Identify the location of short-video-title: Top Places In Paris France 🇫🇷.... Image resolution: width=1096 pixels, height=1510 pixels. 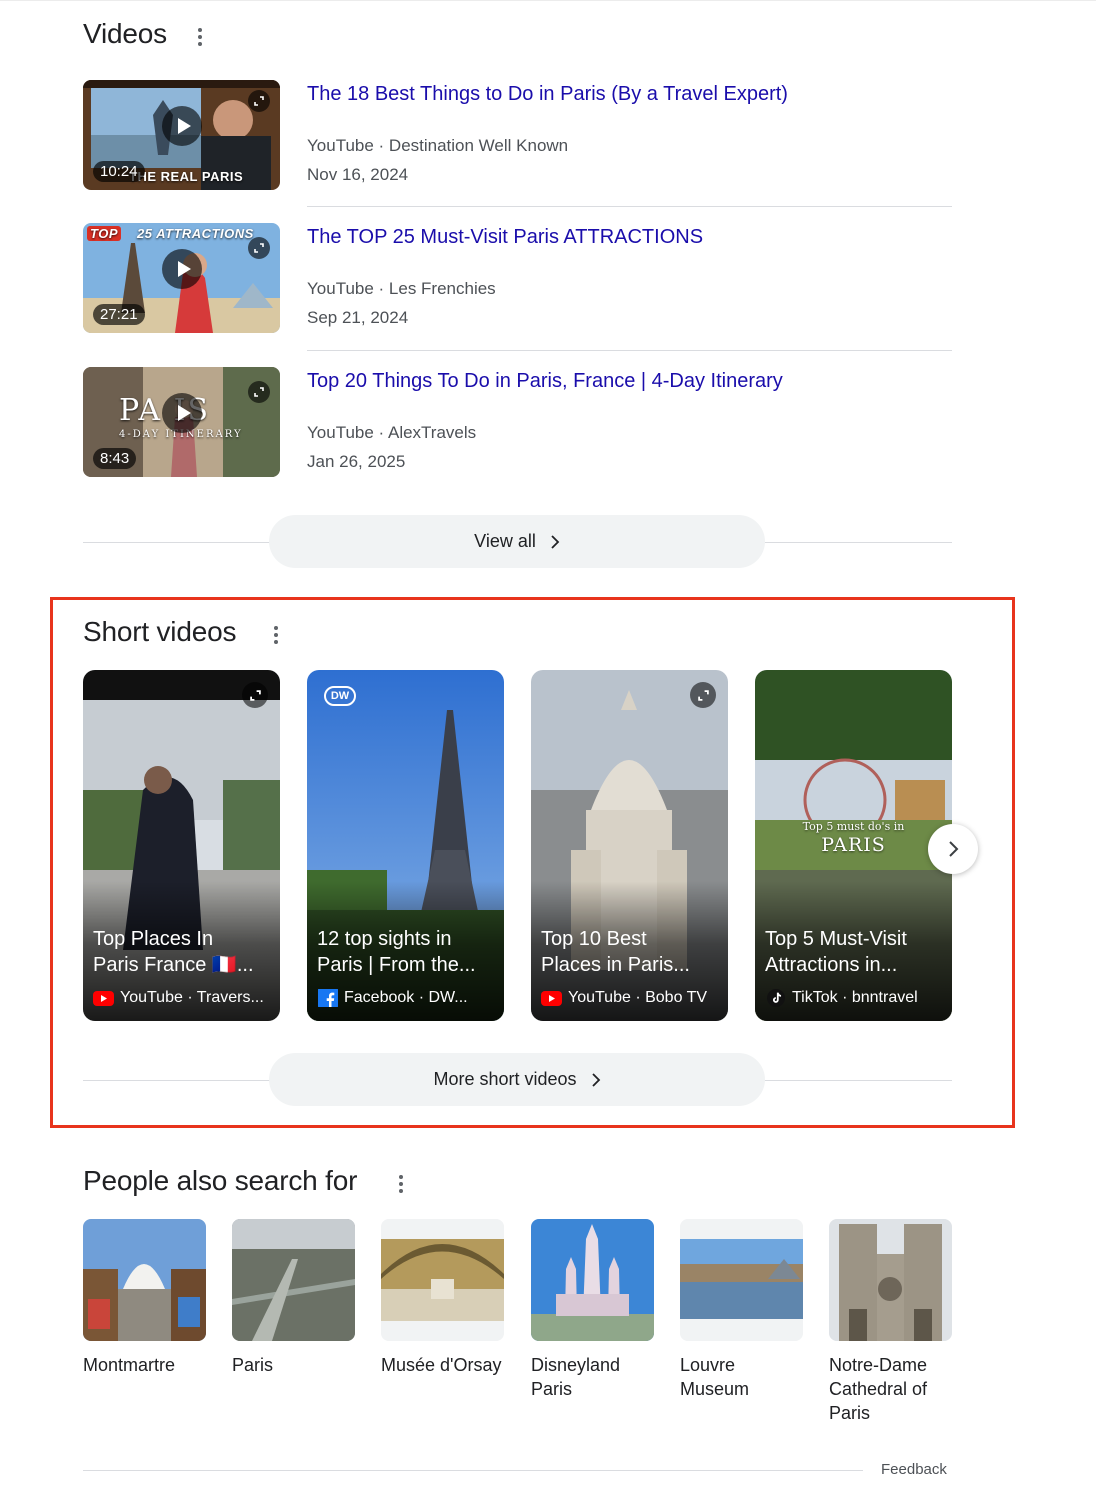
(173, 952).